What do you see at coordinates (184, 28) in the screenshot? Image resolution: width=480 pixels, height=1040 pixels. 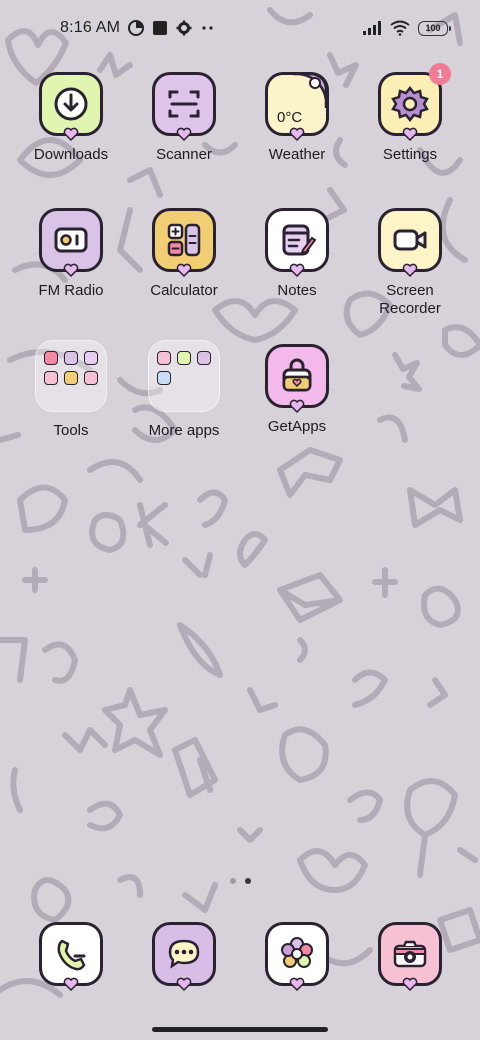 I see `settings-gear-icon` at bounding box center [184, 28].